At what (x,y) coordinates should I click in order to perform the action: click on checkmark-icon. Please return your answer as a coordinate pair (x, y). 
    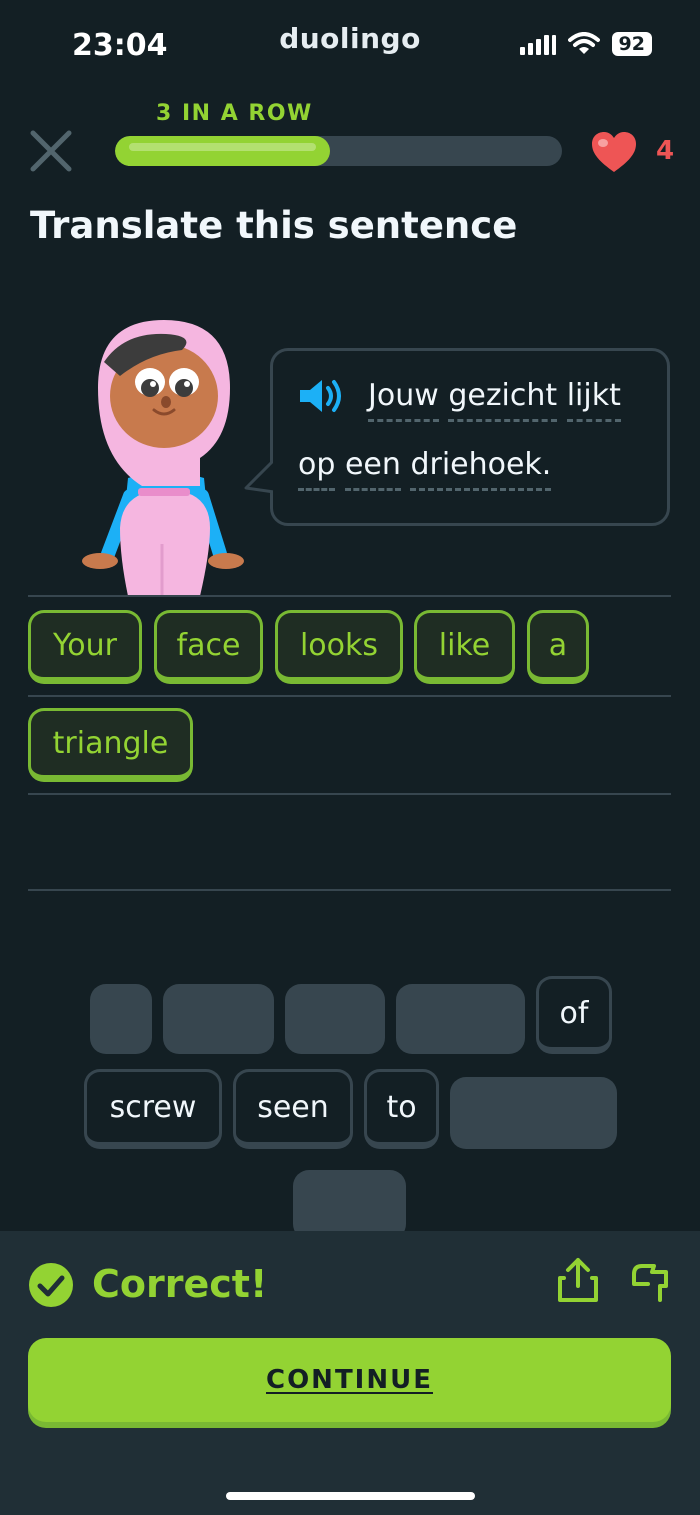
    Looking at the image, I should click on (51, 1285).